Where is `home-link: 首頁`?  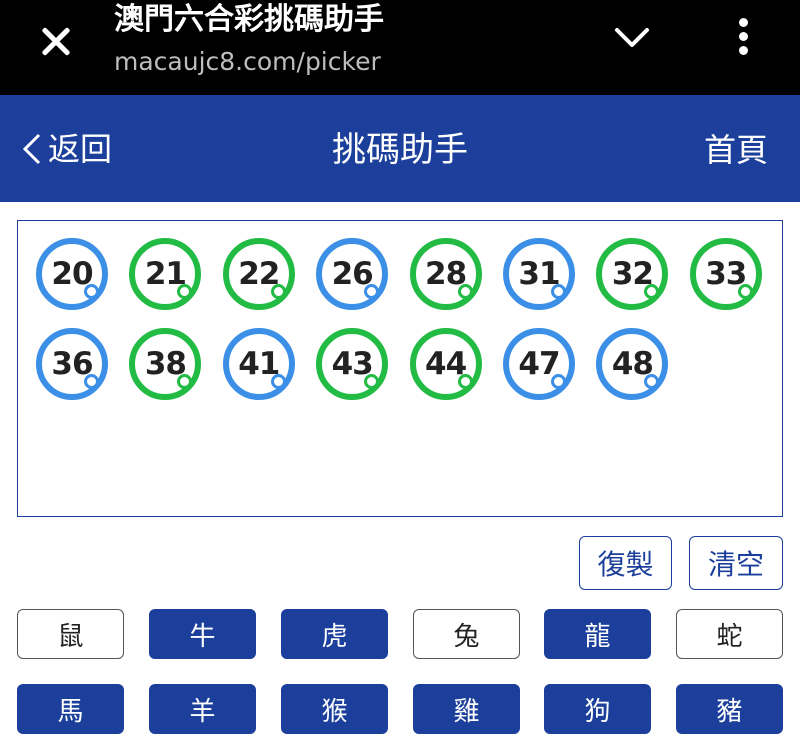
home-link: 首頁 is located at coordinates (736, 150).